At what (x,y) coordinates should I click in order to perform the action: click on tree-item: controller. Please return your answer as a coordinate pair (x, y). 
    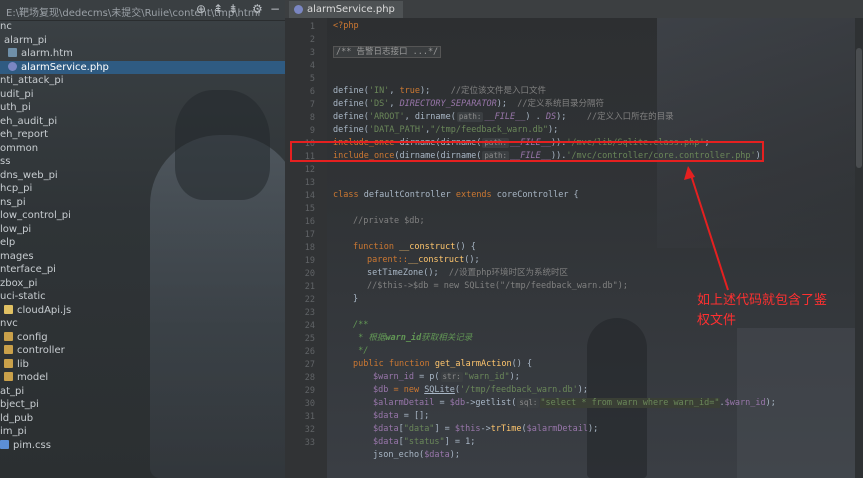
    Looking at the image, I should click on (142, 351).